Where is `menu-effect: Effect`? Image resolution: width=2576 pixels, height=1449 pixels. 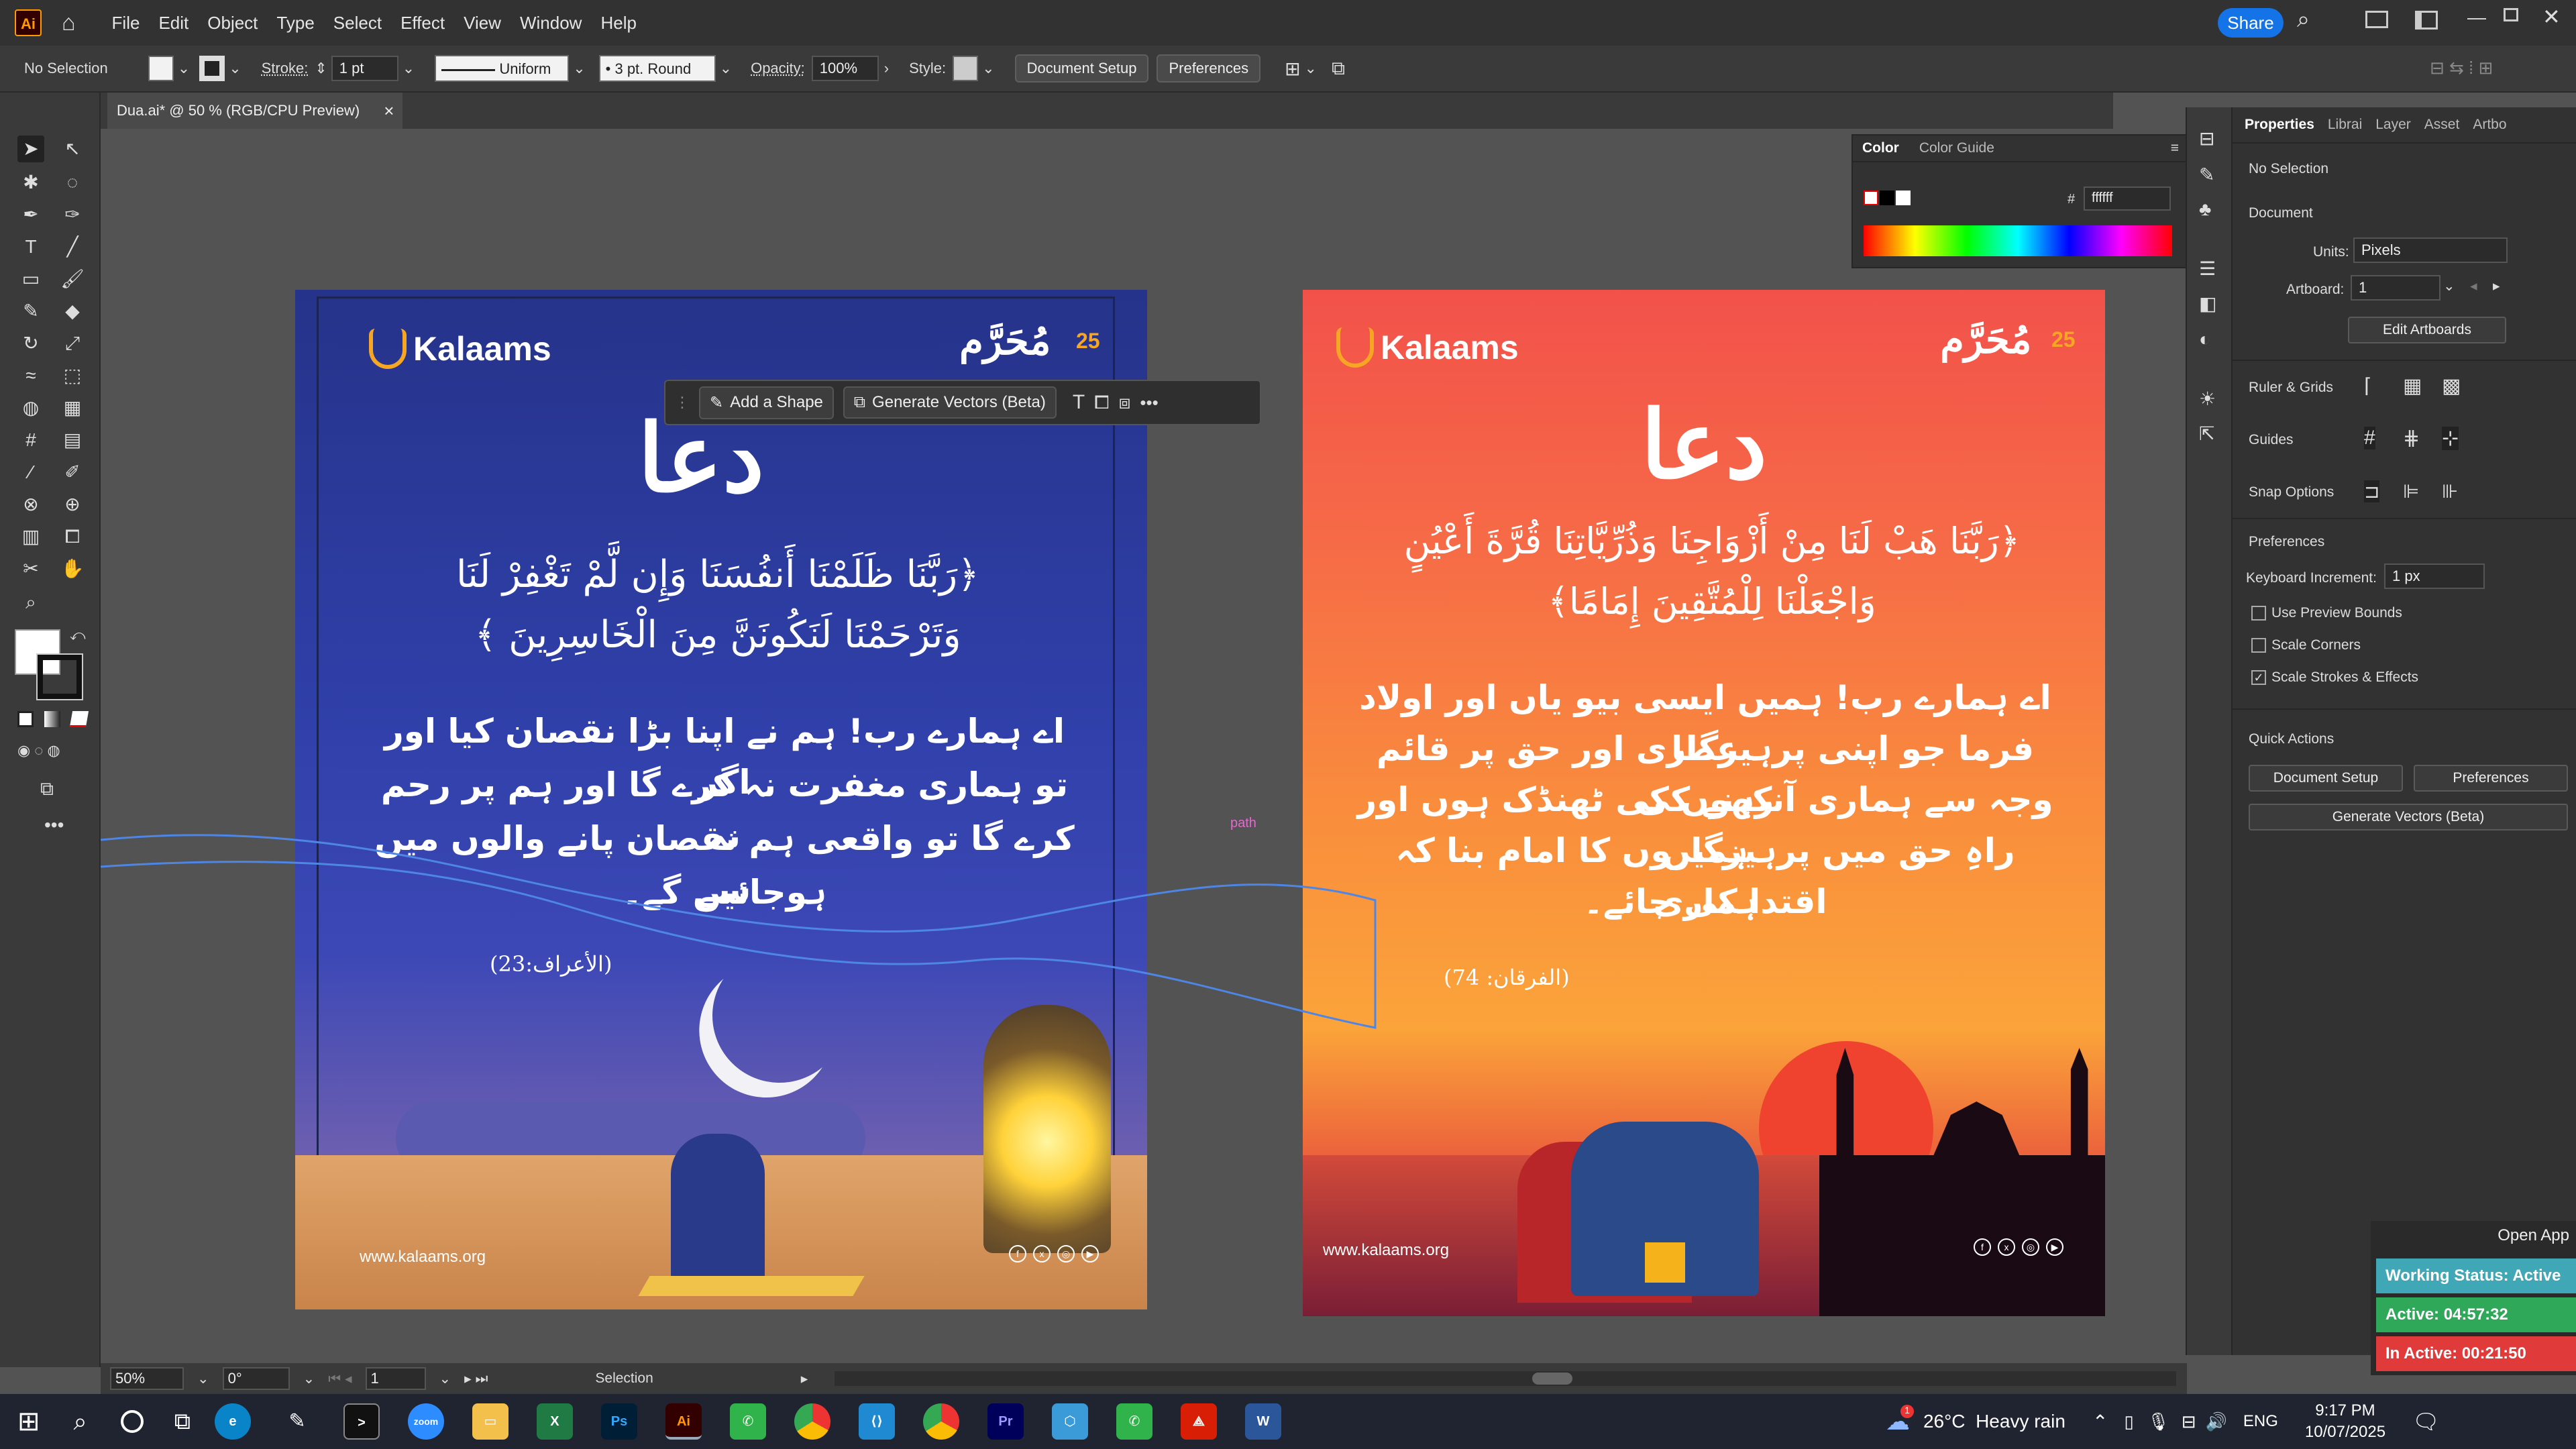
menu-effect: Effect is located at coordinates (422, 23).